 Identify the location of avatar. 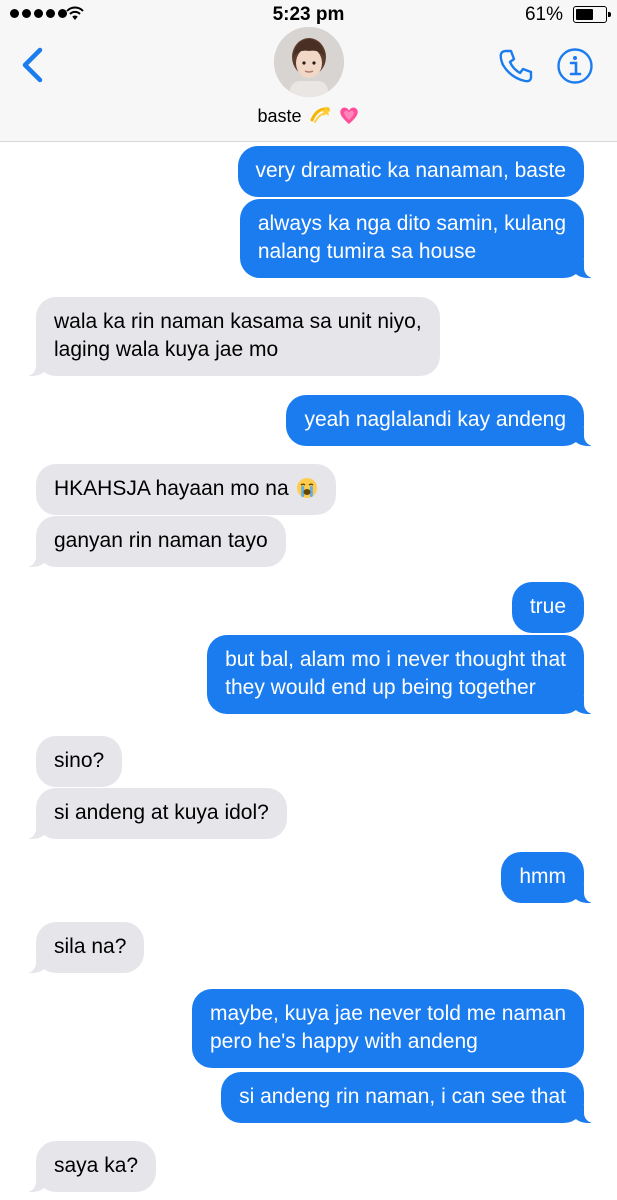
(309, 62).